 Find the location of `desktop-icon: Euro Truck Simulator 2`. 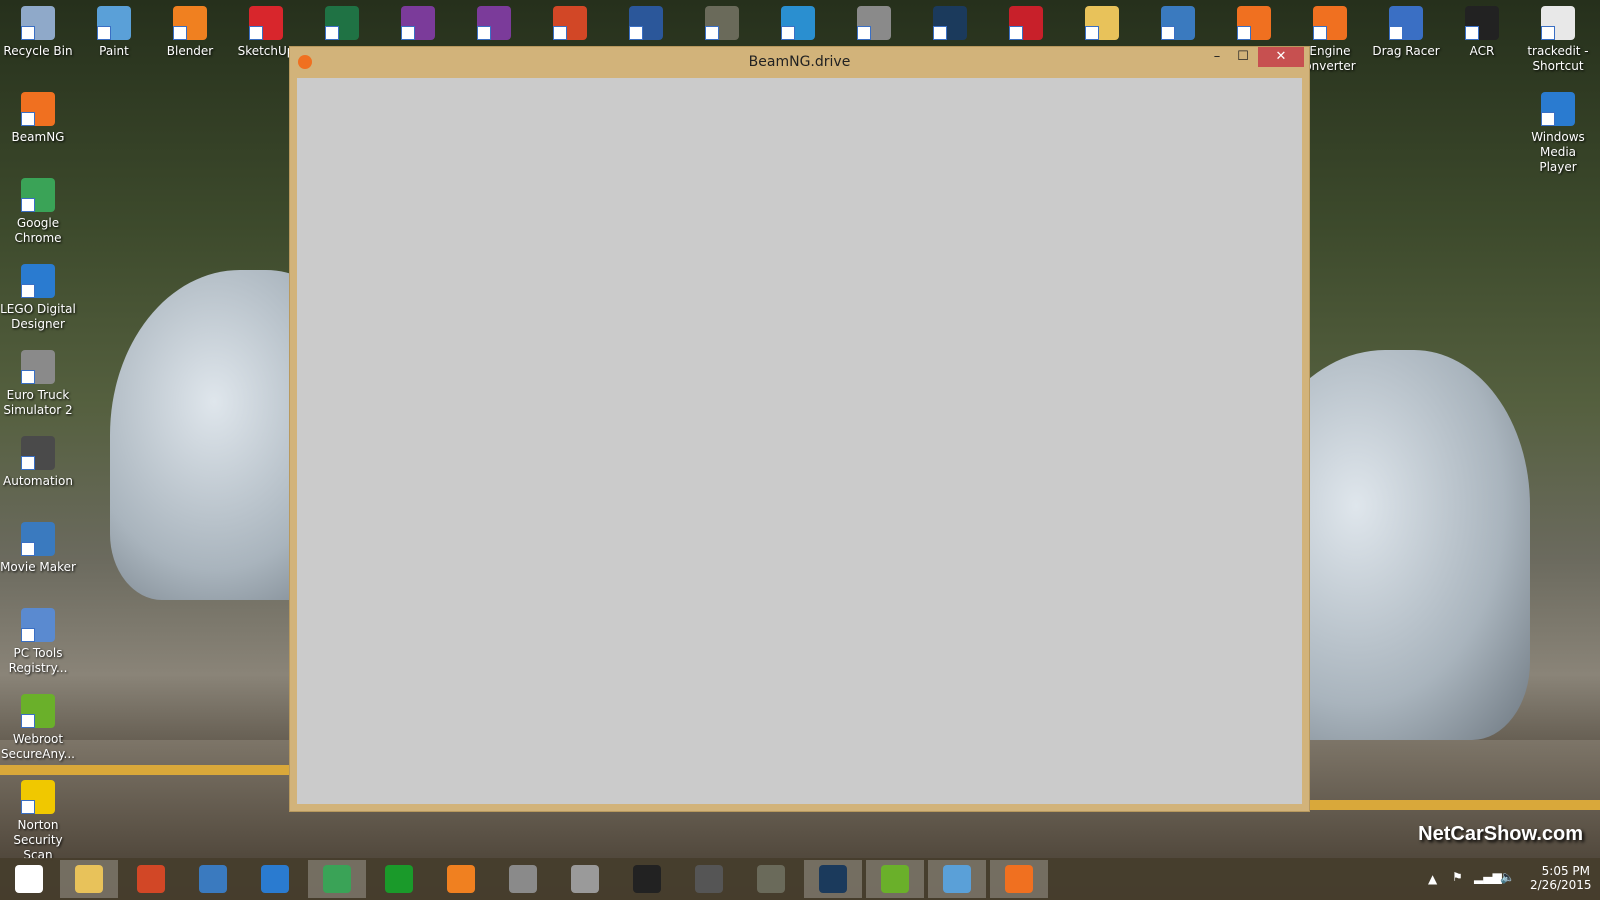

desktop-icon: Euro Truck Simulator 2 is located at coordinates (38, 382).